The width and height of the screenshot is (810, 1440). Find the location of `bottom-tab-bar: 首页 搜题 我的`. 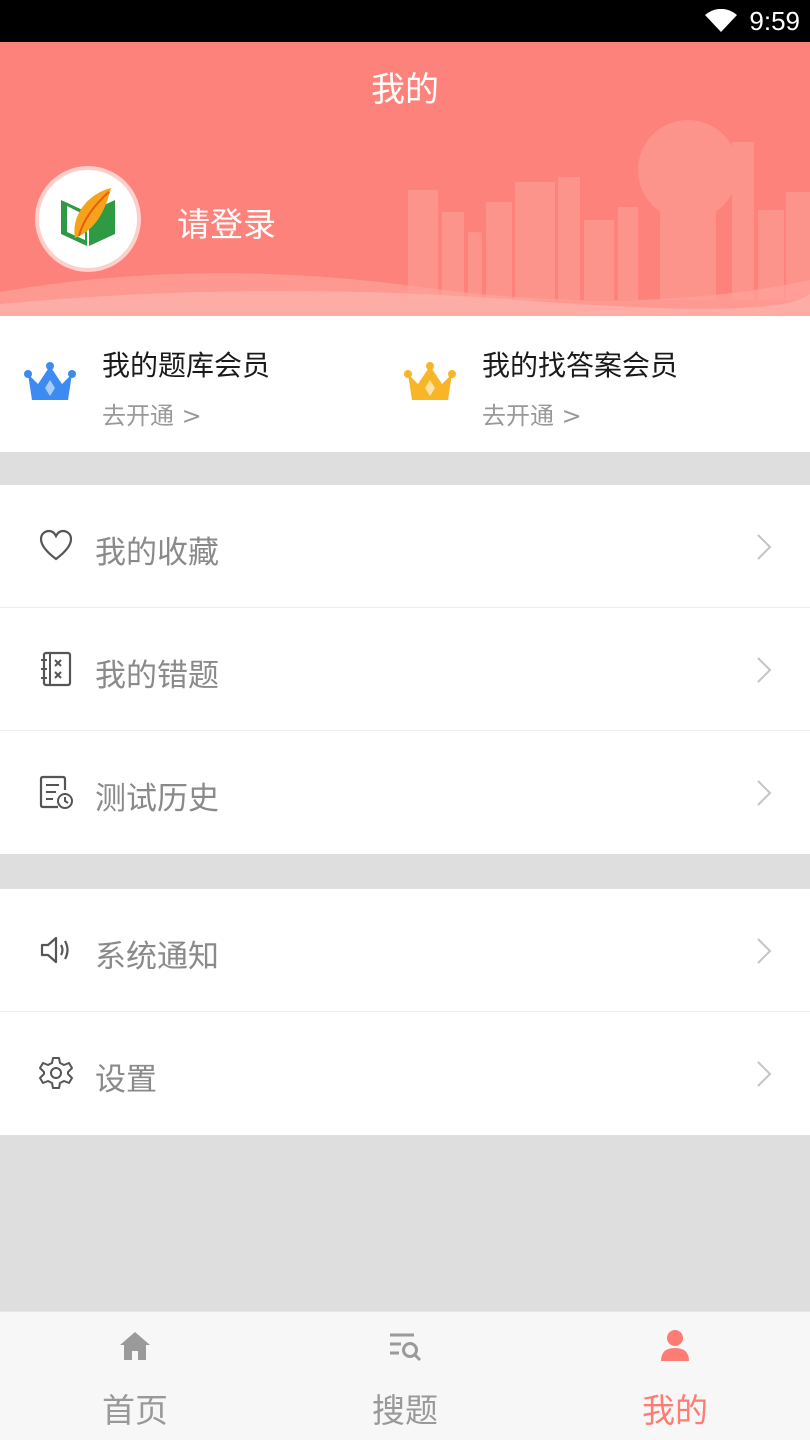

bottom-tab-bar: 首页 搜题 我的 is located at coordinates (405, 1375).